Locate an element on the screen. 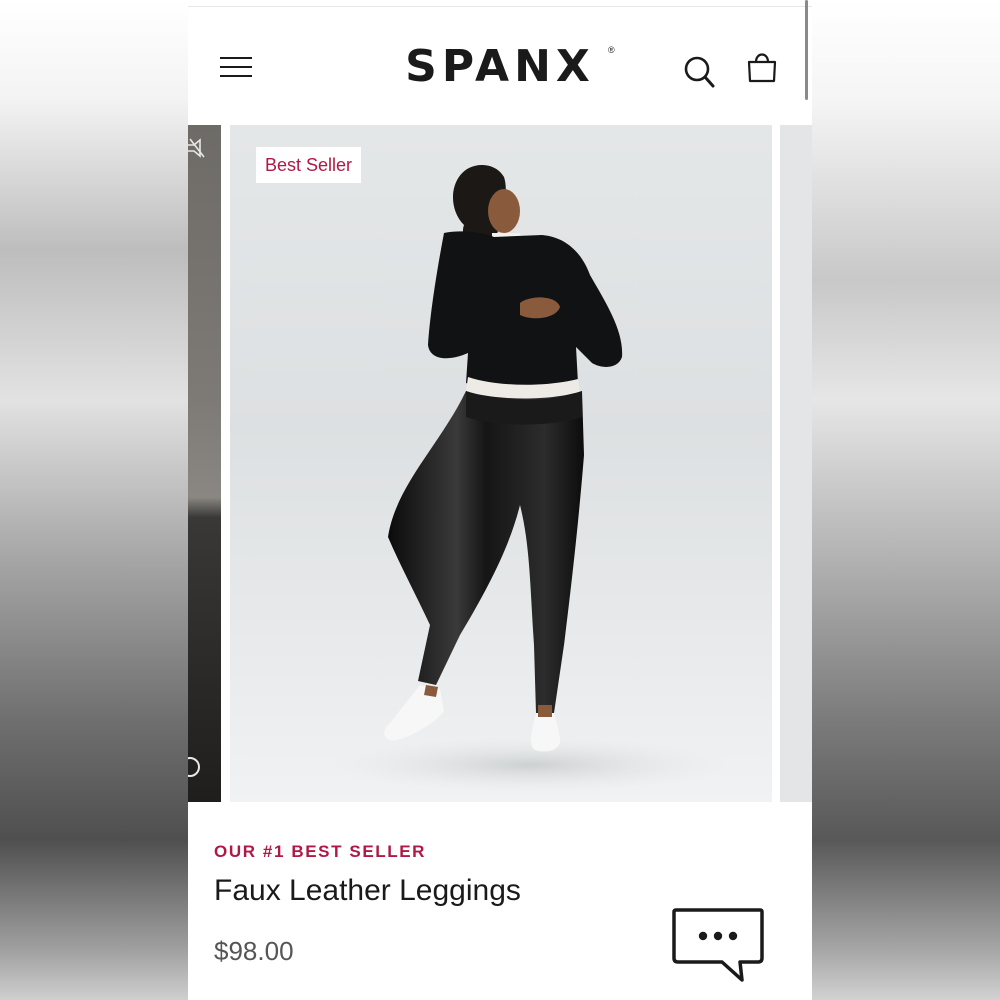 The width and height of the screenshot is (1000, 1000). mute-icon is located at coordinates (197, 148).